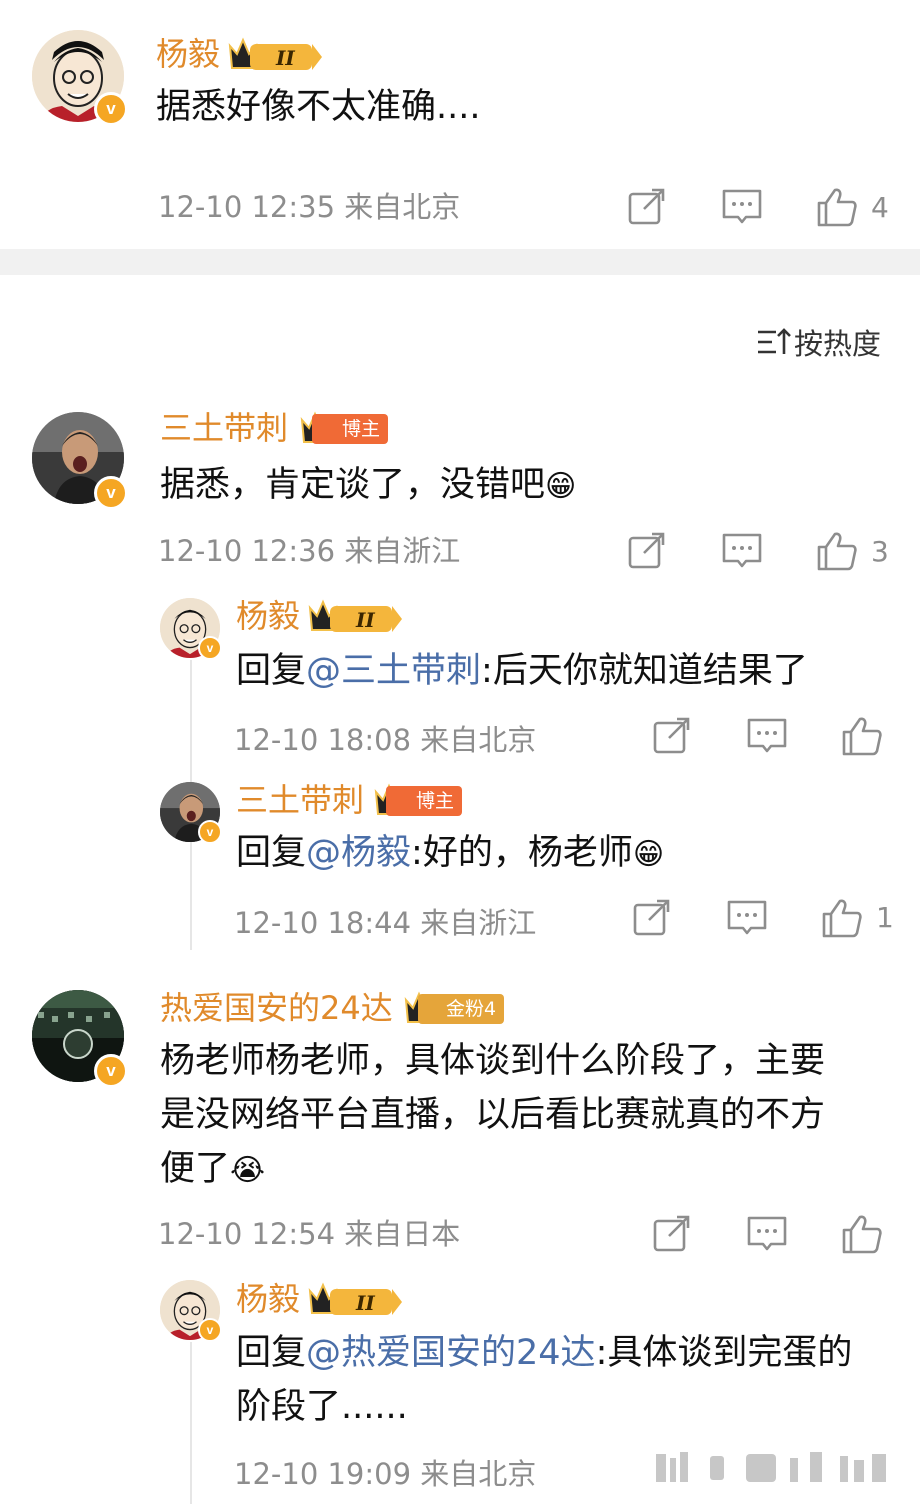 Image resolution: width=920 pixels, height=1504 pixels. Describe the element at coordinates (460, 262) in the screenshot. I see `section-divider` at that location.